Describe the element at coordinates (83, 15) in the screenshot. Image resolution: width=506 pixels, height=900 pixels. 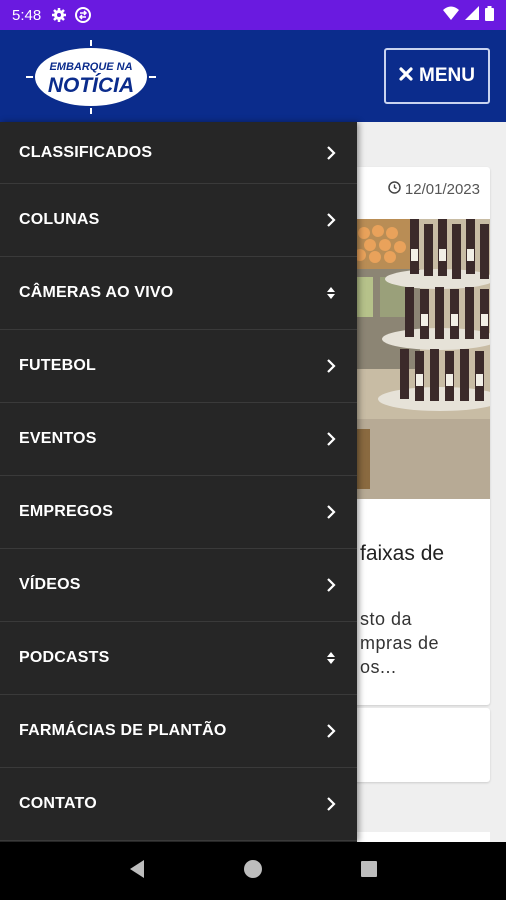
I see `sync-icon` at that location.